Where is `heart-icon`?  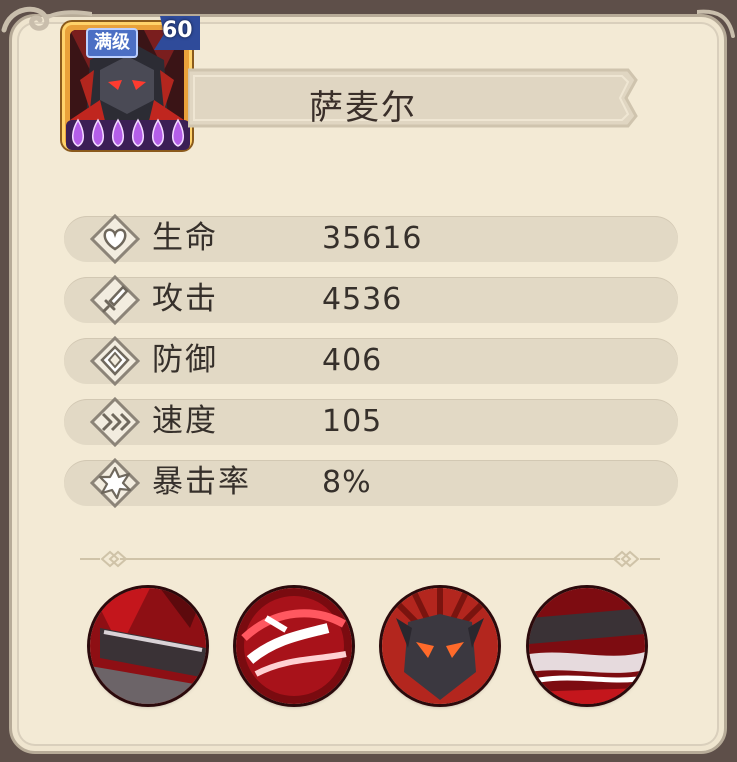
heart-icon is located at coordinates (115, 239).